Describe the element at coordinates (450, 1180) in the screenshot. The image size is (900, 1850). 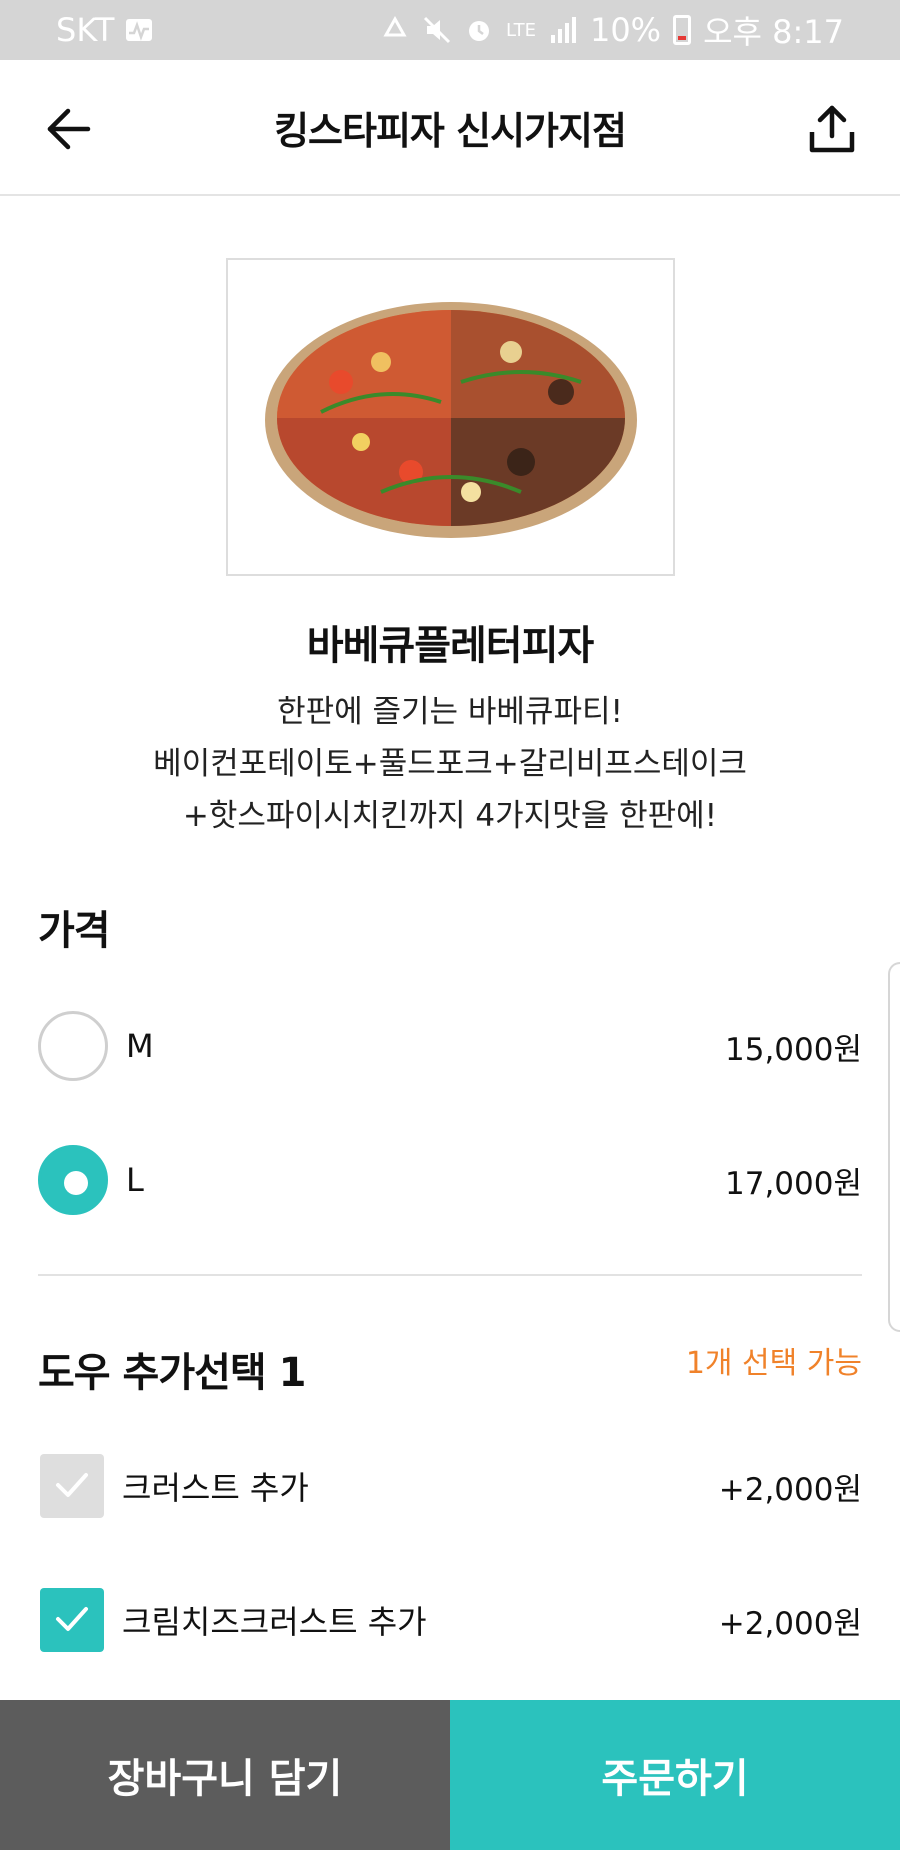
I see `price-option-l: L 17,000원` at that location.